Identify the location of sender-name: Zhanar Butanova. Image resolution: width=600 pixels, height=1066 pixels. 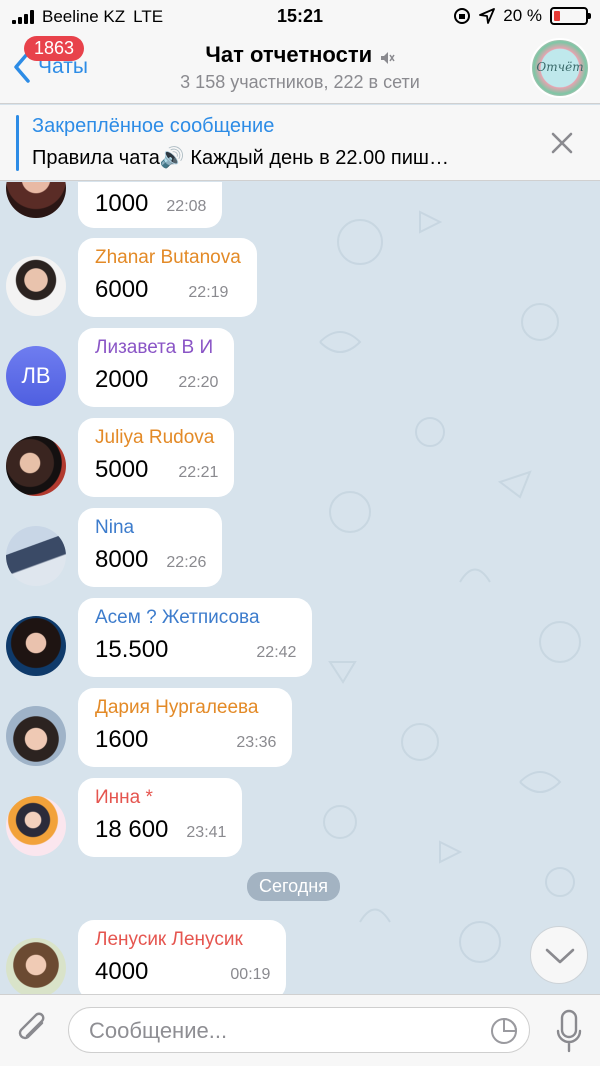
(168, 258).